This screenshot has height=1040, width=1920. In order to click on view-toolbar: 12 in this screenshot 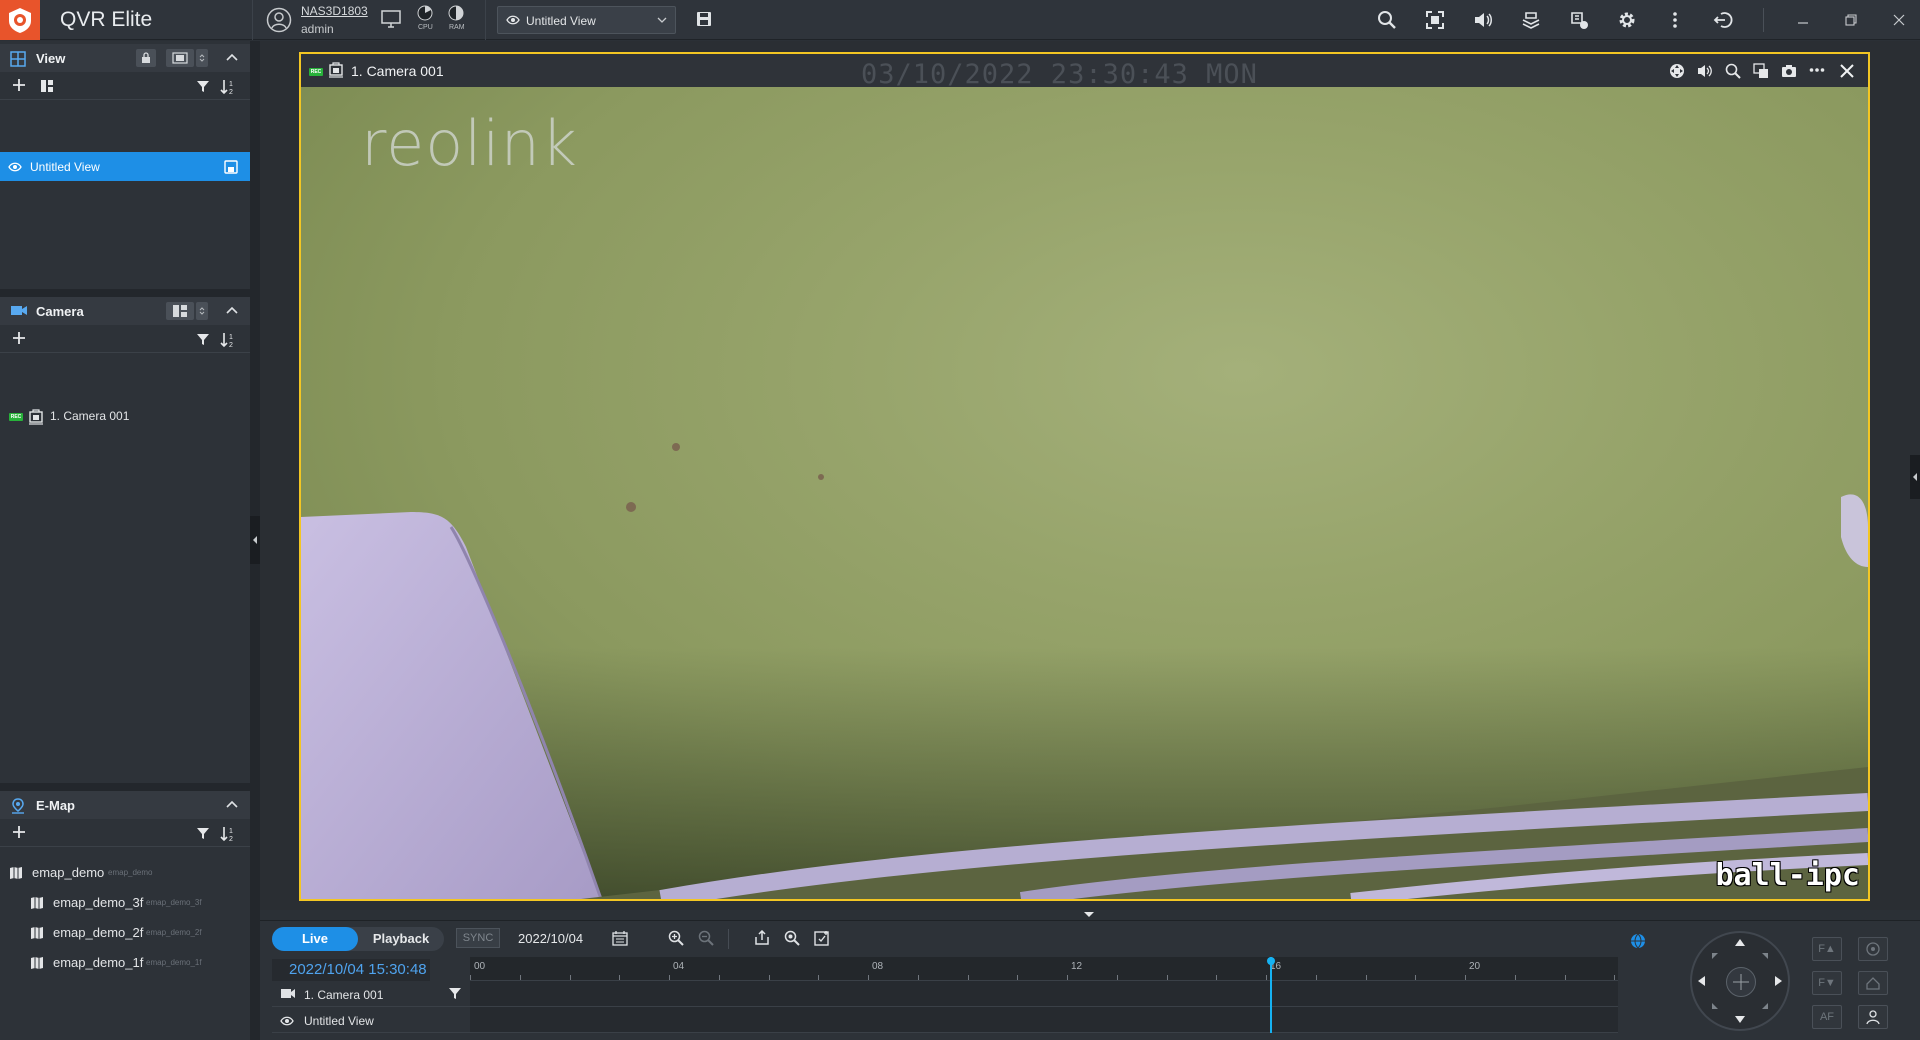, I will do `click(125, 86)`.